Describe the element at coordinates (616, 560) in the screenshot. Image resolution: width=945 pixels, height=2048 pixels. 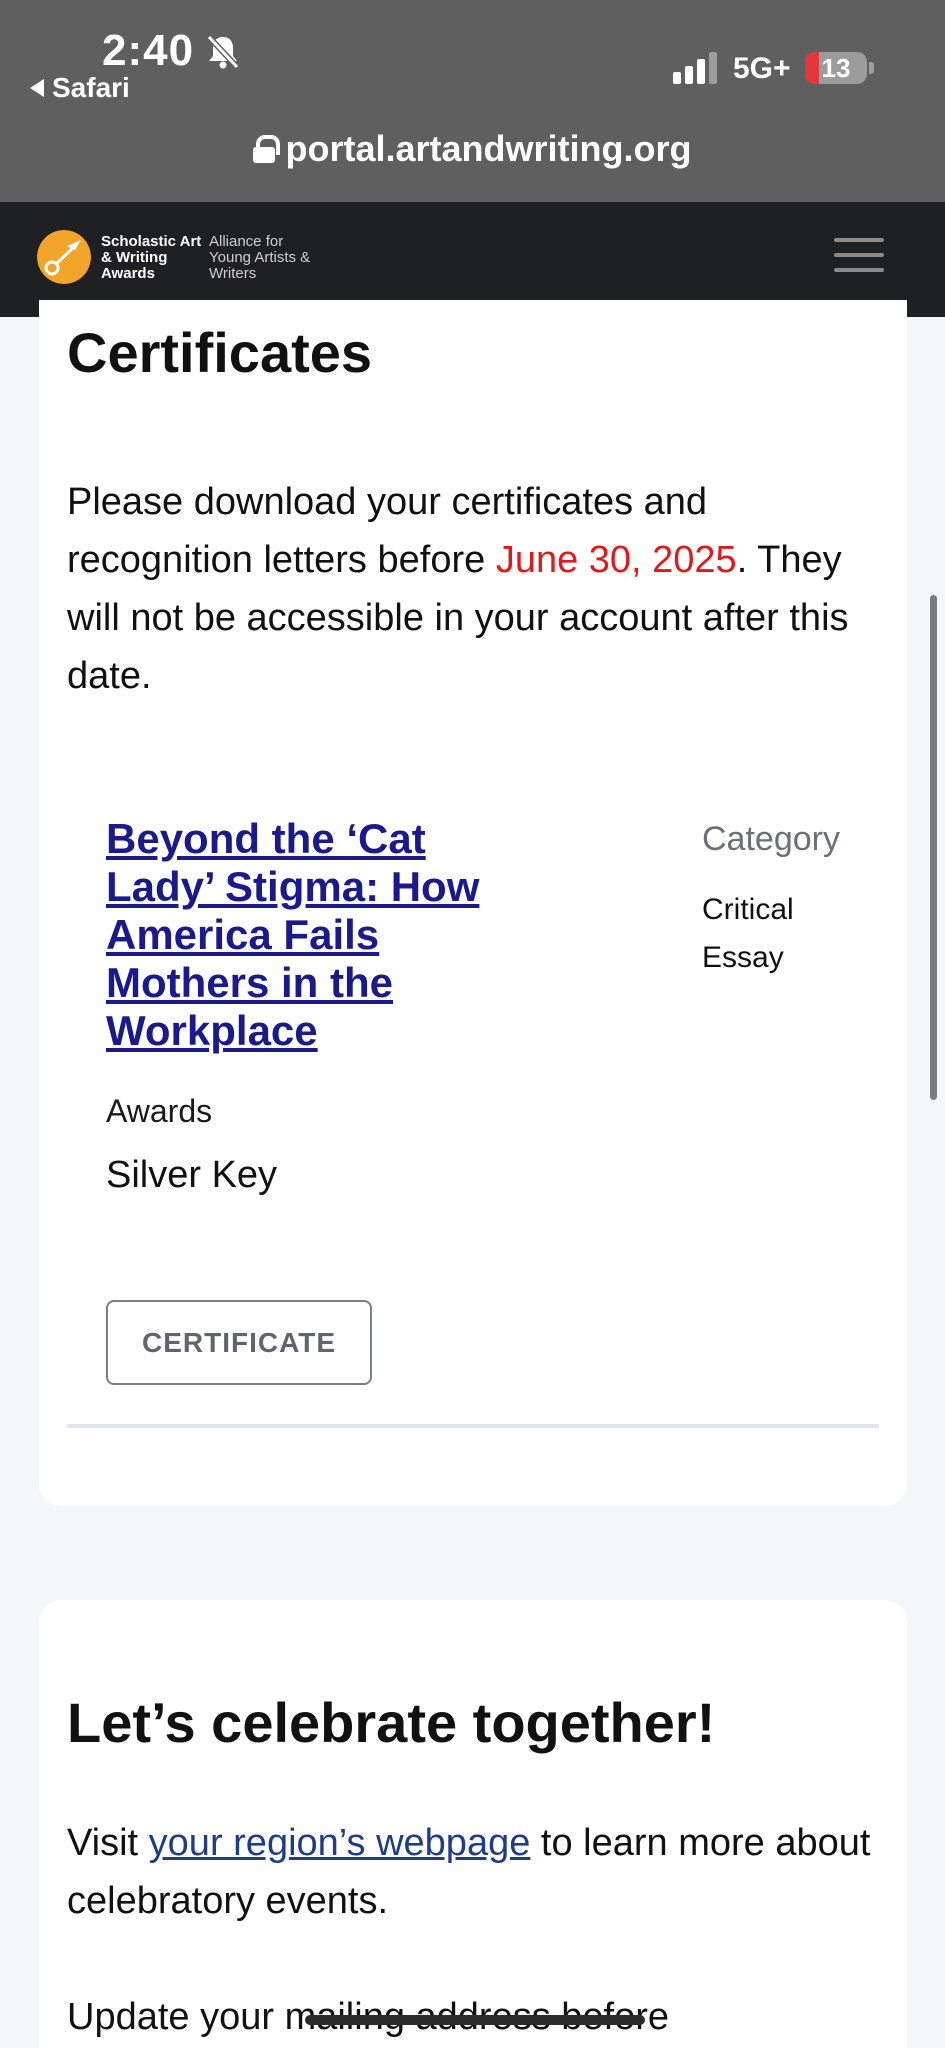
I see `deadline-date: June 30, 2025` at that location.